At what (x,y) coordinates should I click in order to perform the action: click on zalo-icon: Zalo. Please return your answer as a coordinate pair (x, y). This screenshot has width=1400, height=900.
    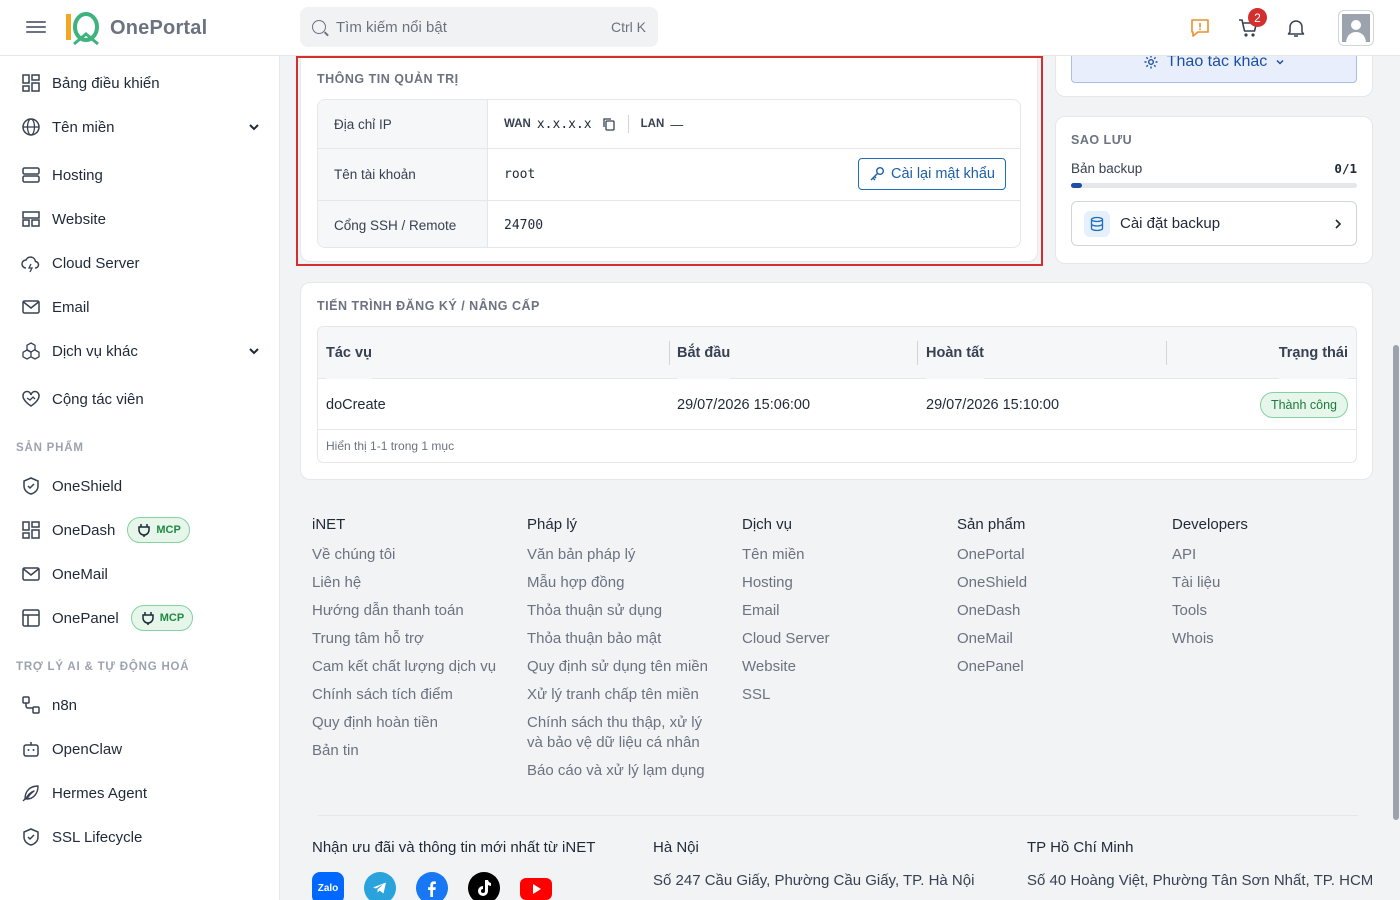
    Looking at the image, I should click on (328, 886).